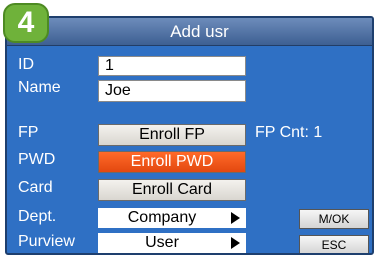  I want to click on dept-label: Dept., so click(37, 216).